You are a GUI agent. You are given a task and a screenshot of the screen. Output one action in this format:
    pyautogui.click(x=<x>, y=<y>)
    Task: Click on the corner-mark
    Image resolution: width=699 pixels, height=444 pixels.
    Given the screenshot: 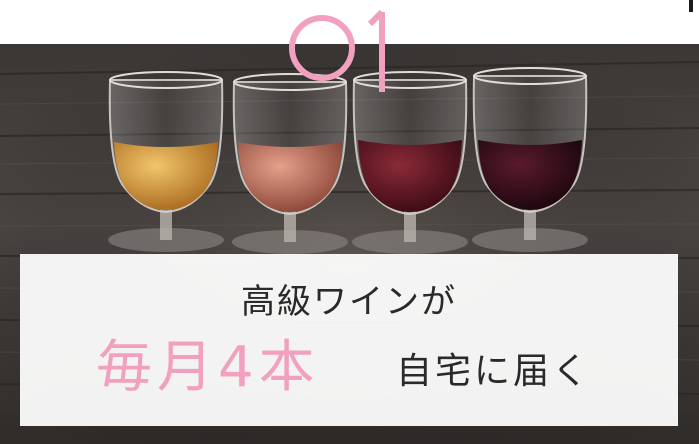 What is the action you would take?
    pyautogui.click(x=691, y=6)
    